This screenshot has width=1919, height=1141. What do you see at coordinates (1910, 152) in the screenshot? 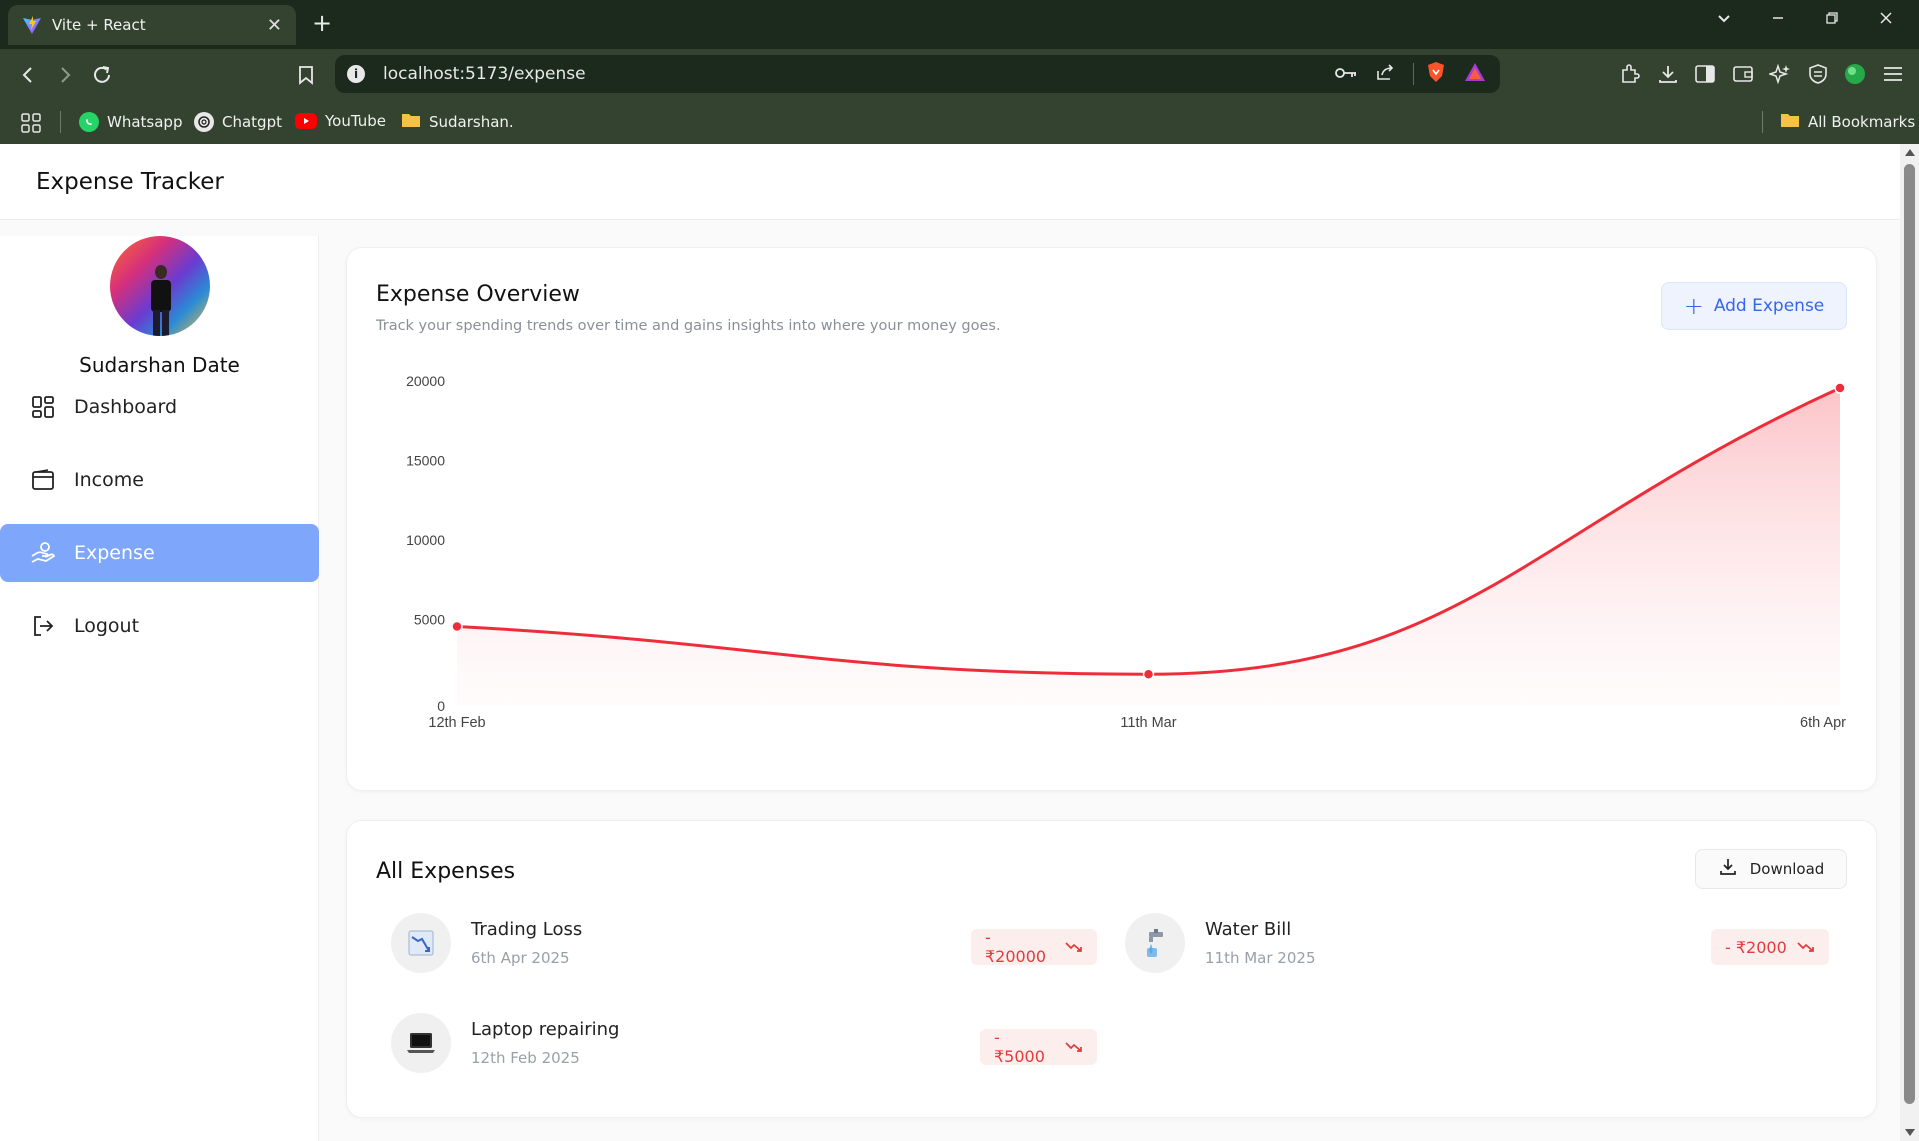
I see `scroll-up-arrow-icon` at bounding box center [1910, 152].